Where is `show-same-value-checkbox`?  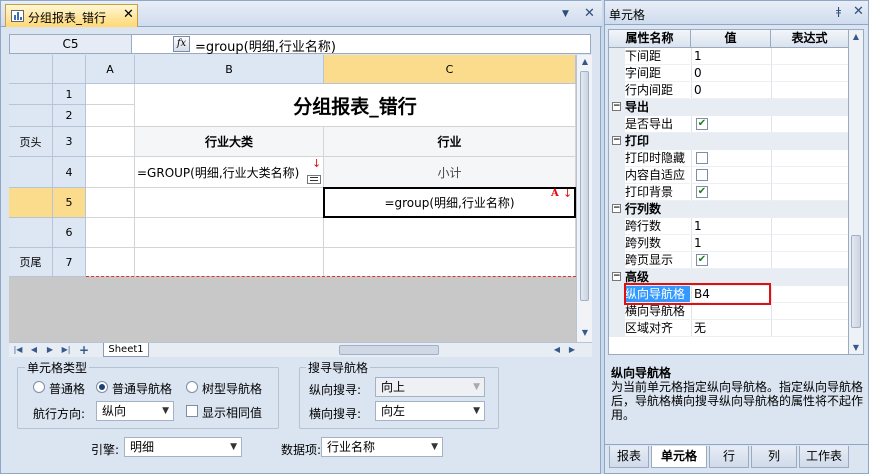 show-same-value-checkbox is located at coordinates (192, 411).